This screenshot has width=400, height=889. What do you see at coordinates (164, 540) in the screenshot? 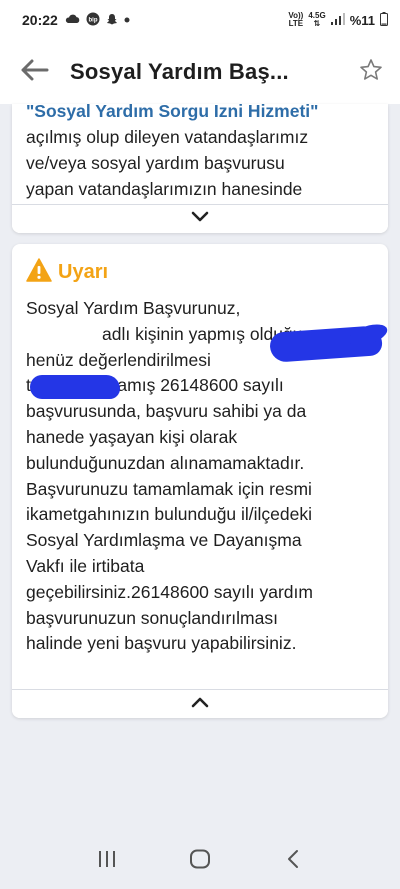
I see `warning-line: Sosyal Yardımlaşma ve Dayanışma` at bounding box center [164, 540].